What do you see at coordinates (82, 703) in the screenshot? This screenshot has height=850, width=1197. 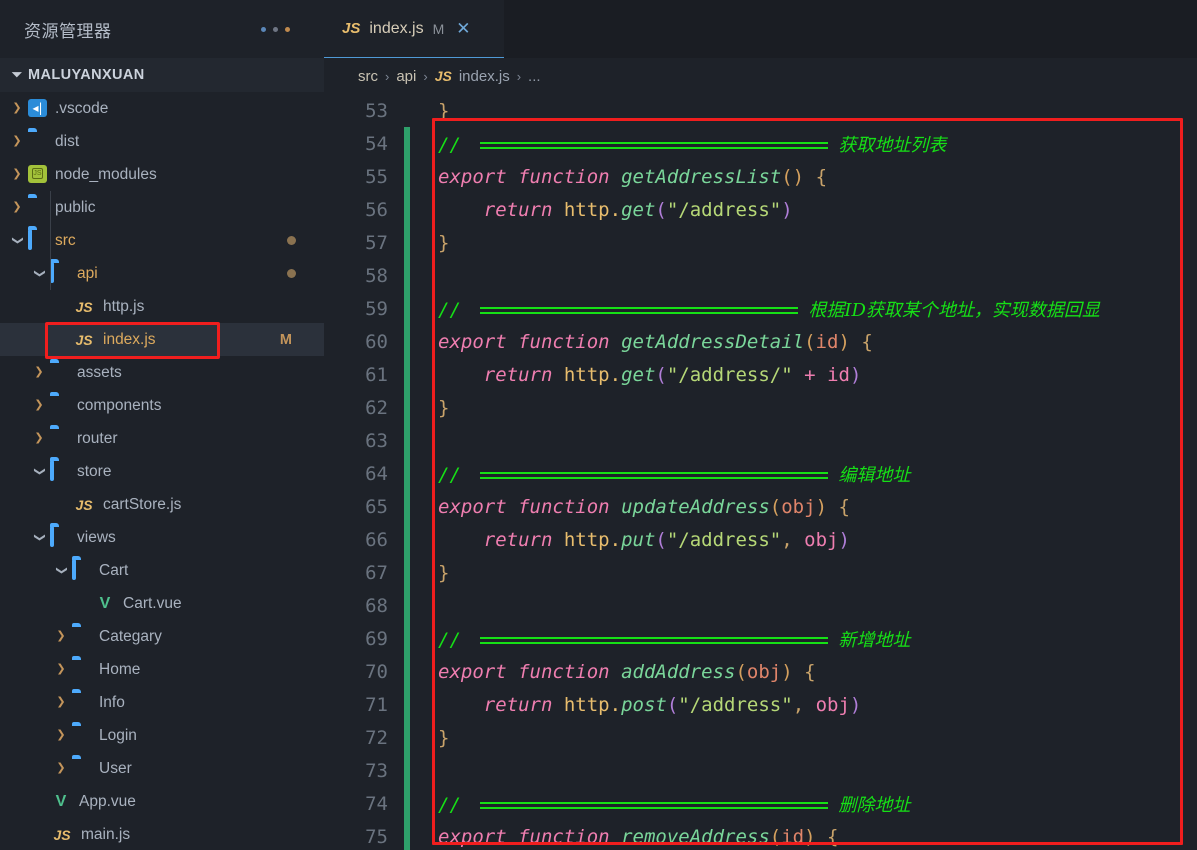 I see `folder-icon` at bounding box center [82, 703].